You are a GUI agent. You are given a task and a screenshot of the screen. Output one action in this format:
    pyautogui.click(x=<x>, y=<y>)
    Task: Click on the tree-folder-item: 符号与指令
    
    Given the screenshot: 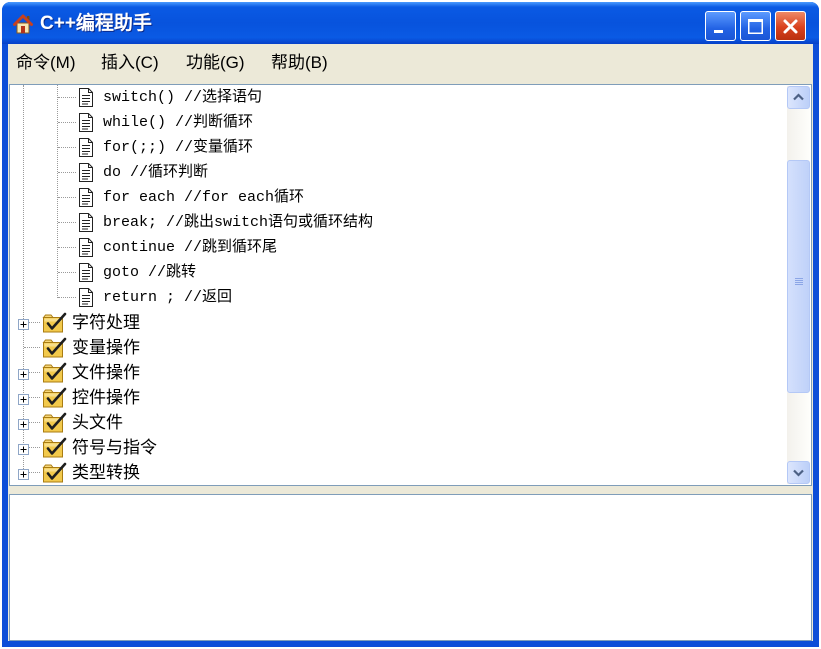 What is the action you would take?
    pyautogui.click(x=395, y=447)
    